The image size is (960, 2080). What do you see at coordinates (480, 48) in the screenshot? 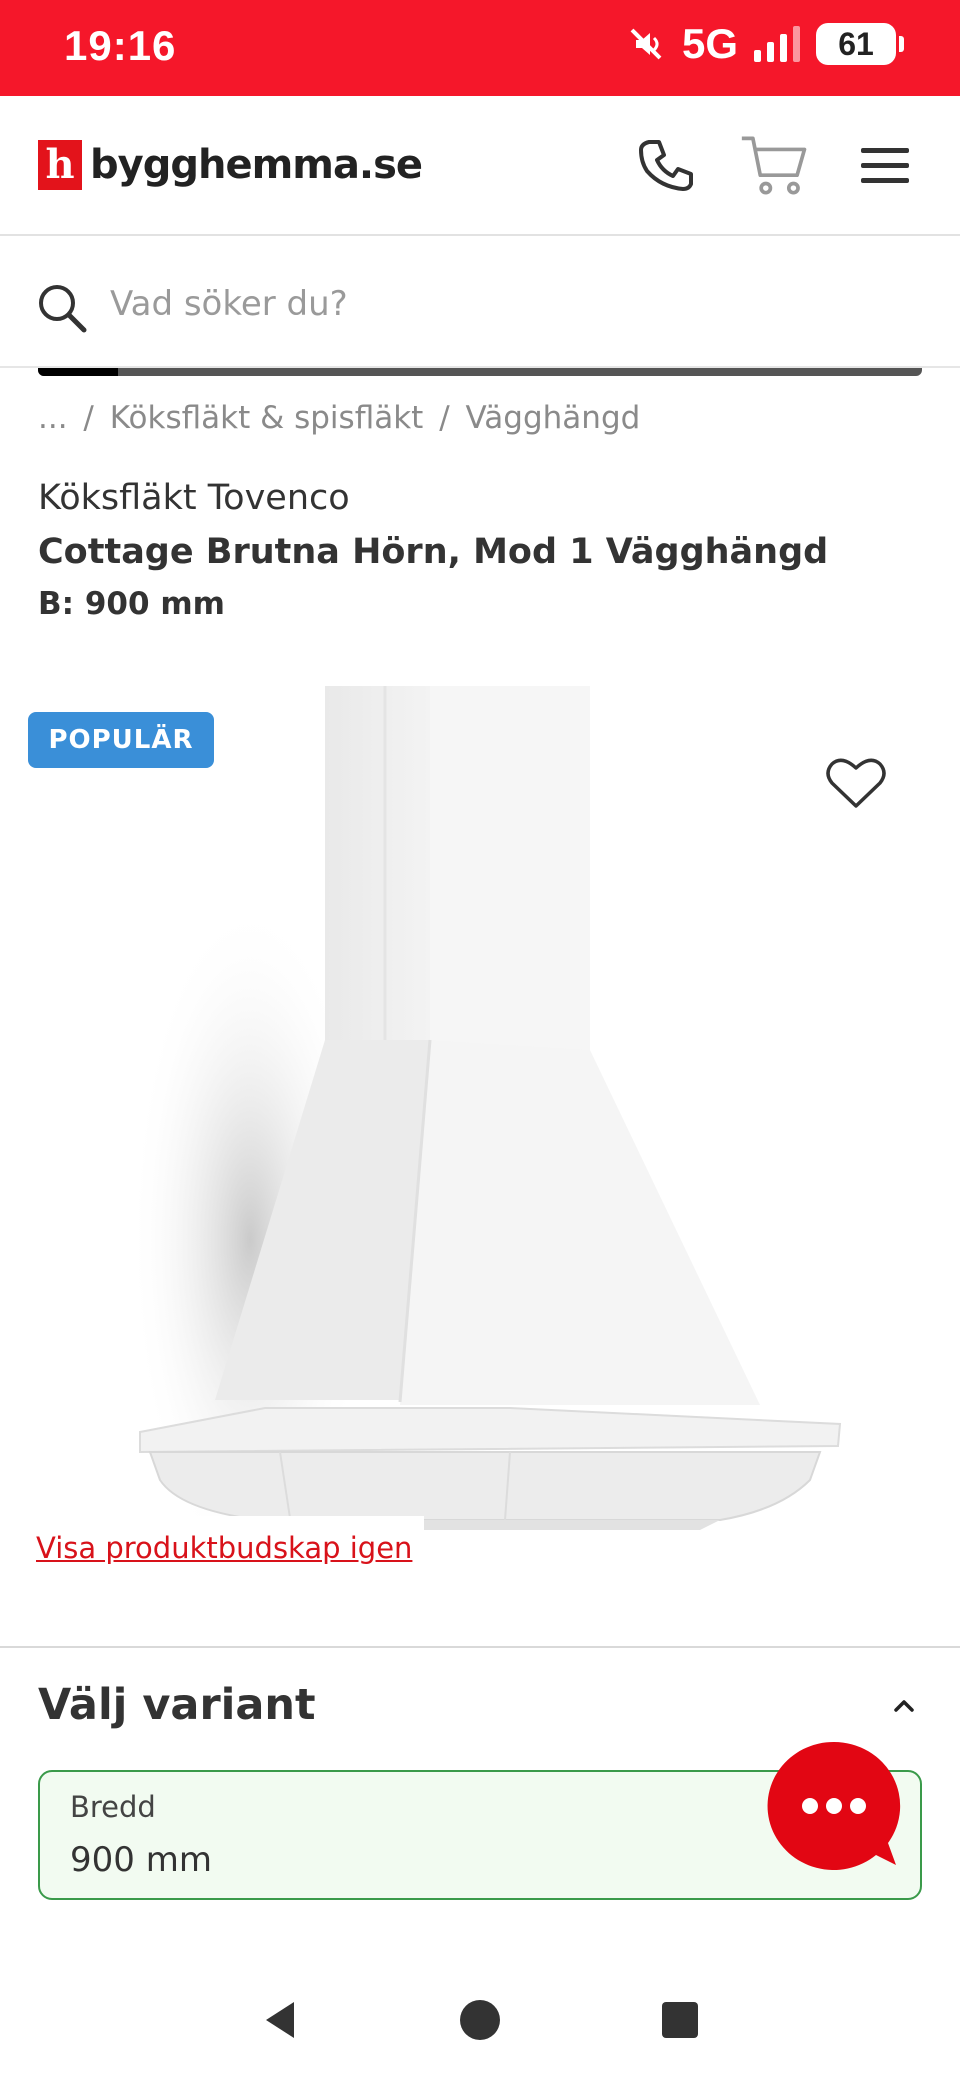
I see `status-bar: 19:16 5G 61` at bounding box center [480, 48].